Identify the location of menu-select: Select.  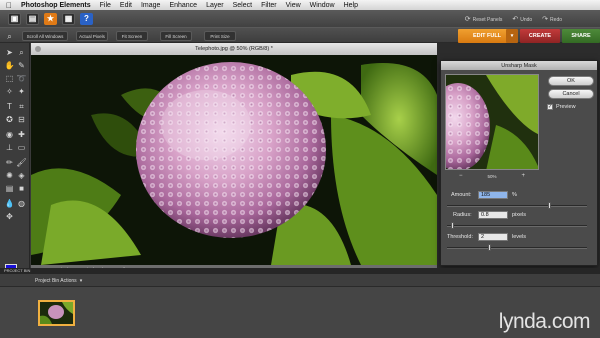
(242, 5).